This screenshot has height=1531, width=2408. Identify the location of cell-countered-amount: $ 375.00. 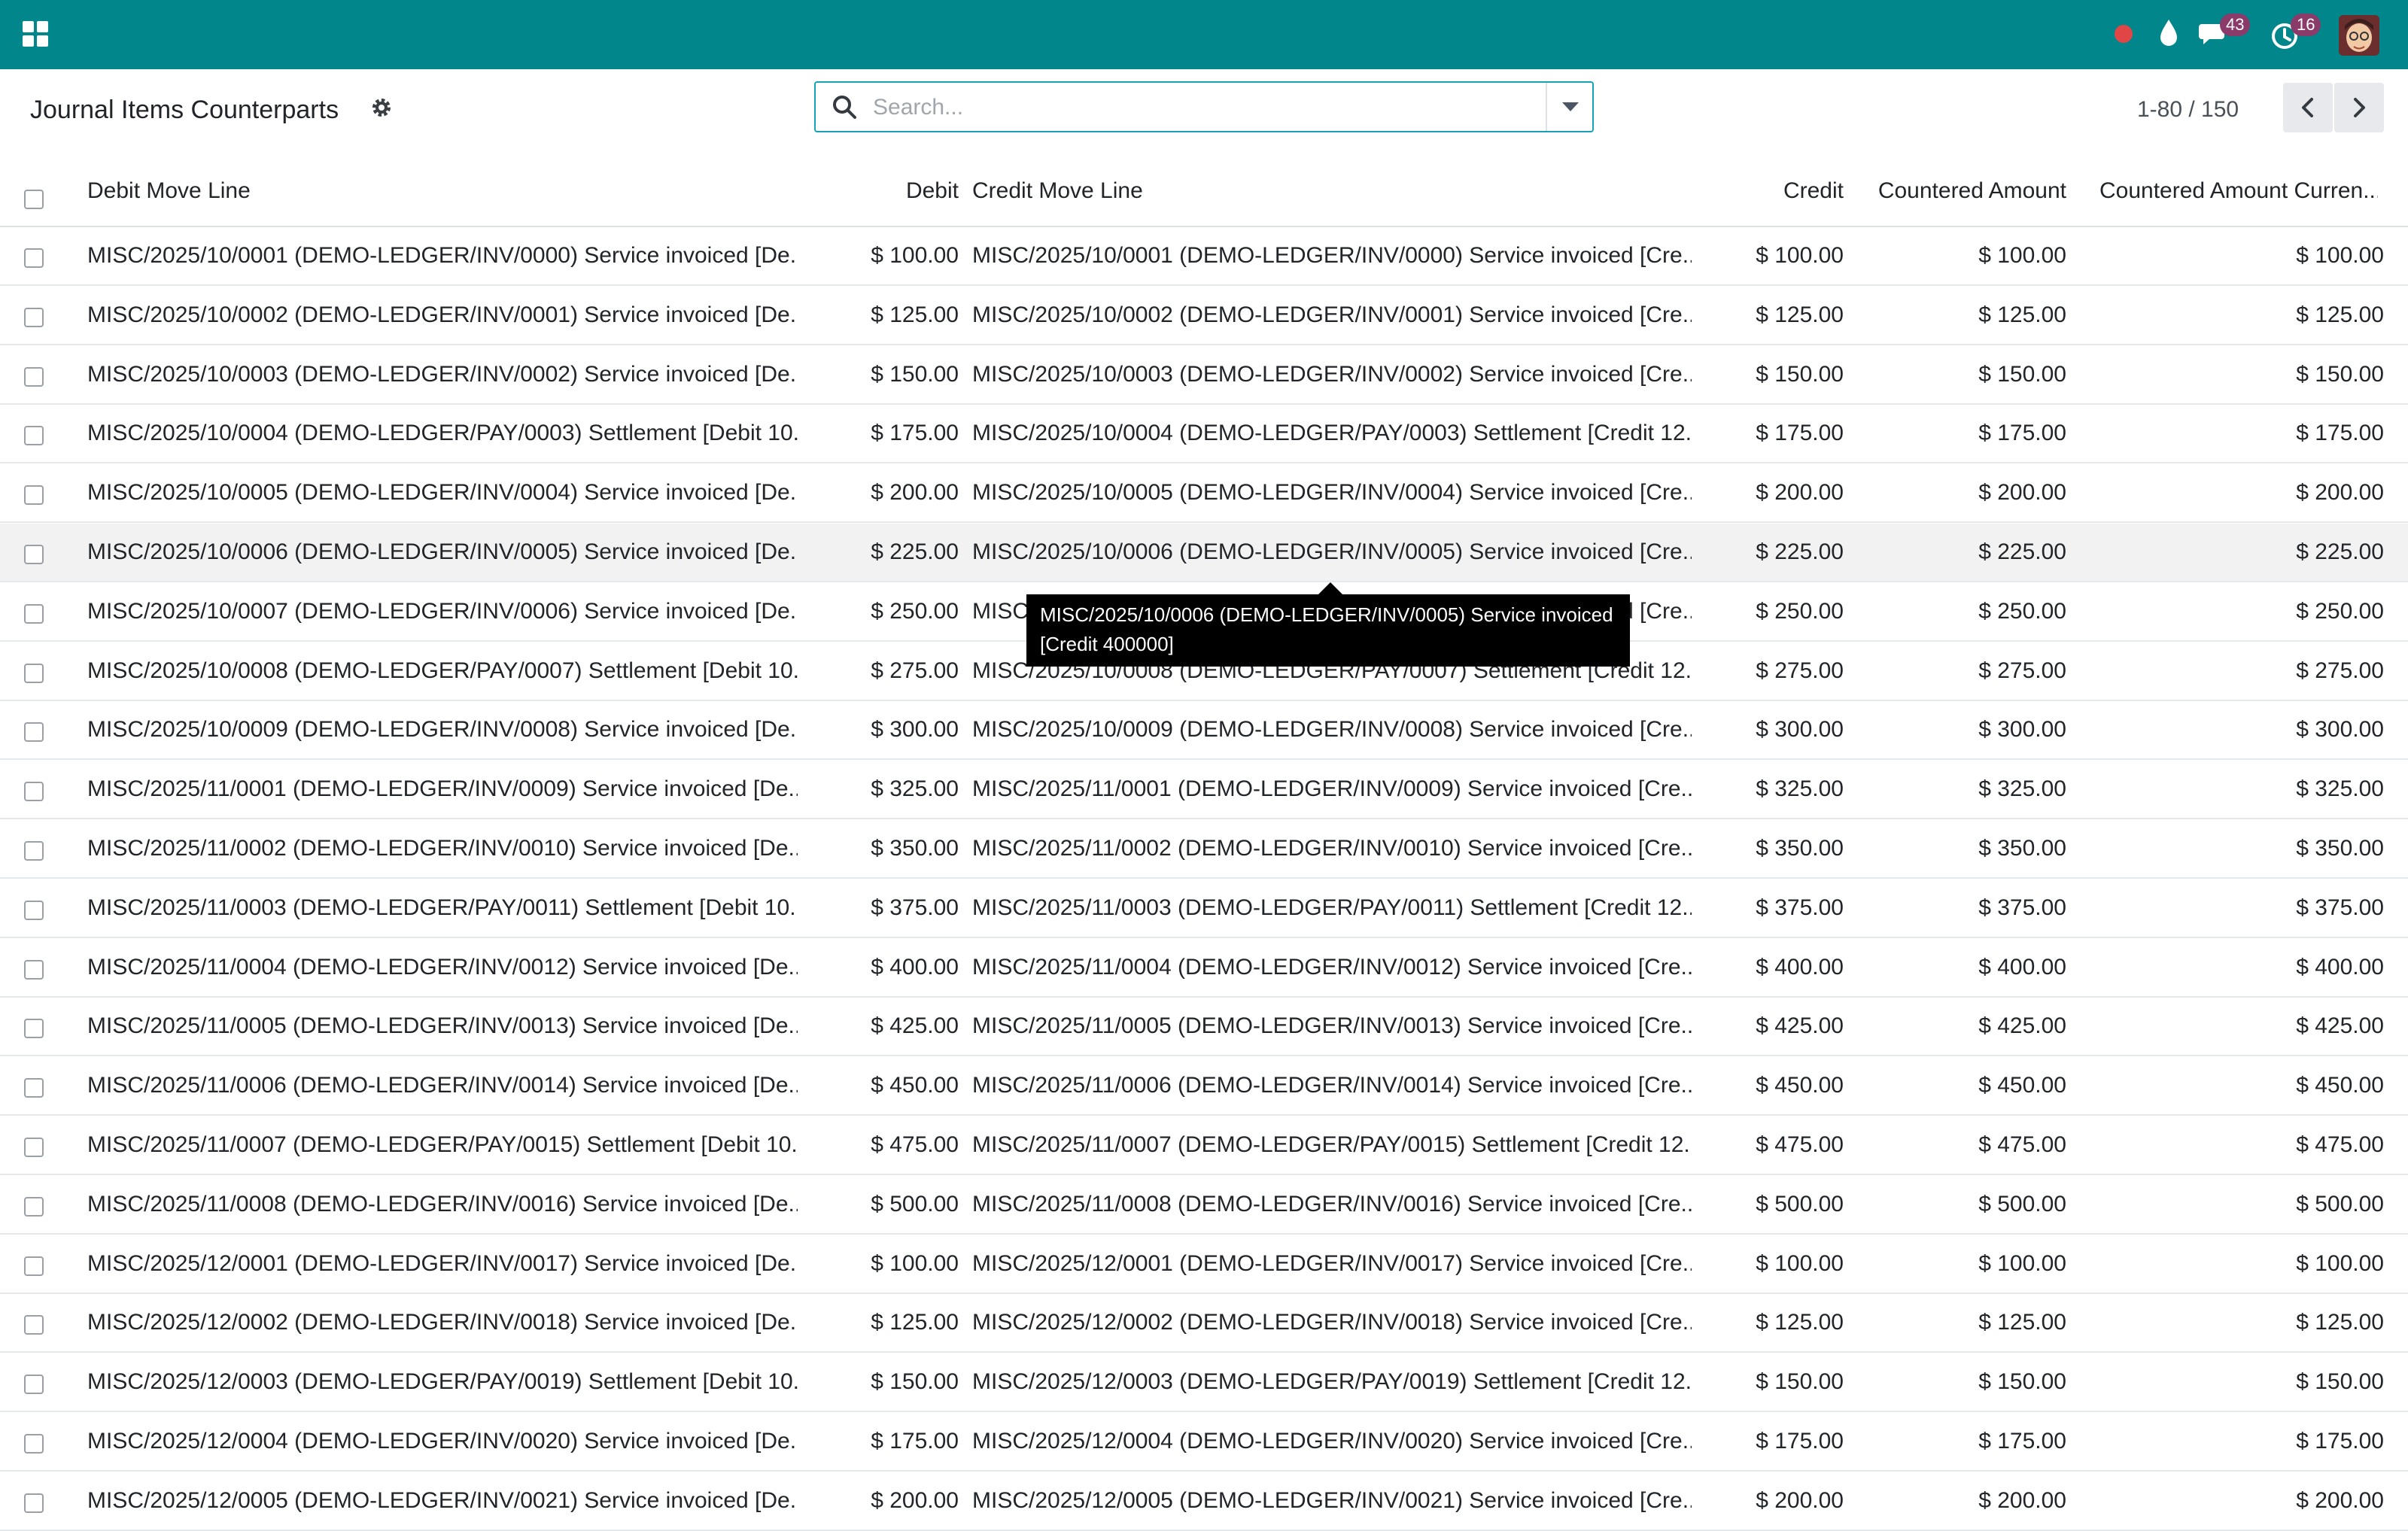
(1962, 908).